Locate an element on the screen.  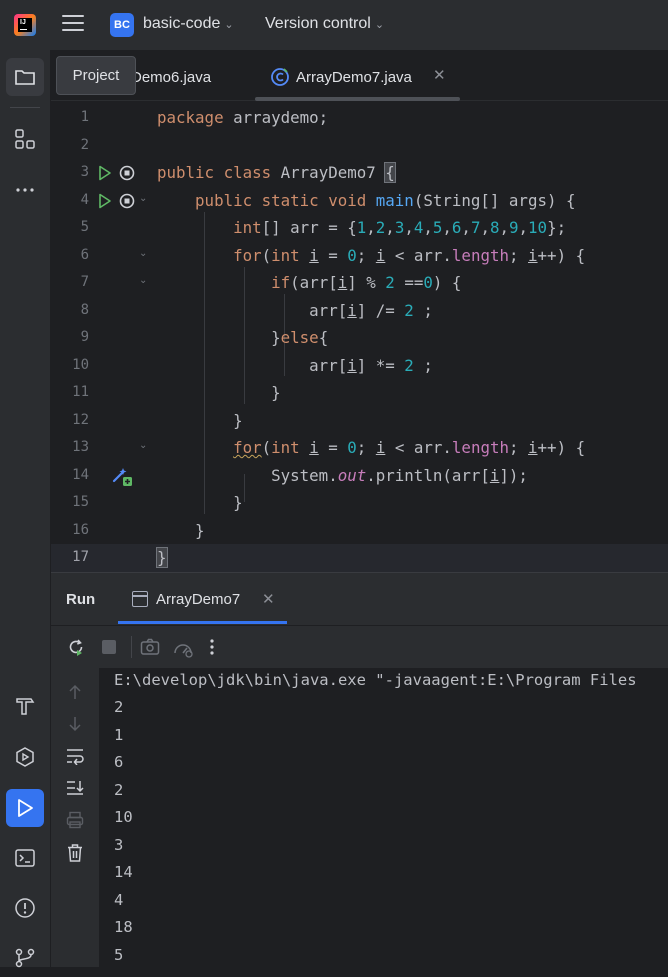
intellij-logo-icon: IJ is located at coordinates (25, 25).